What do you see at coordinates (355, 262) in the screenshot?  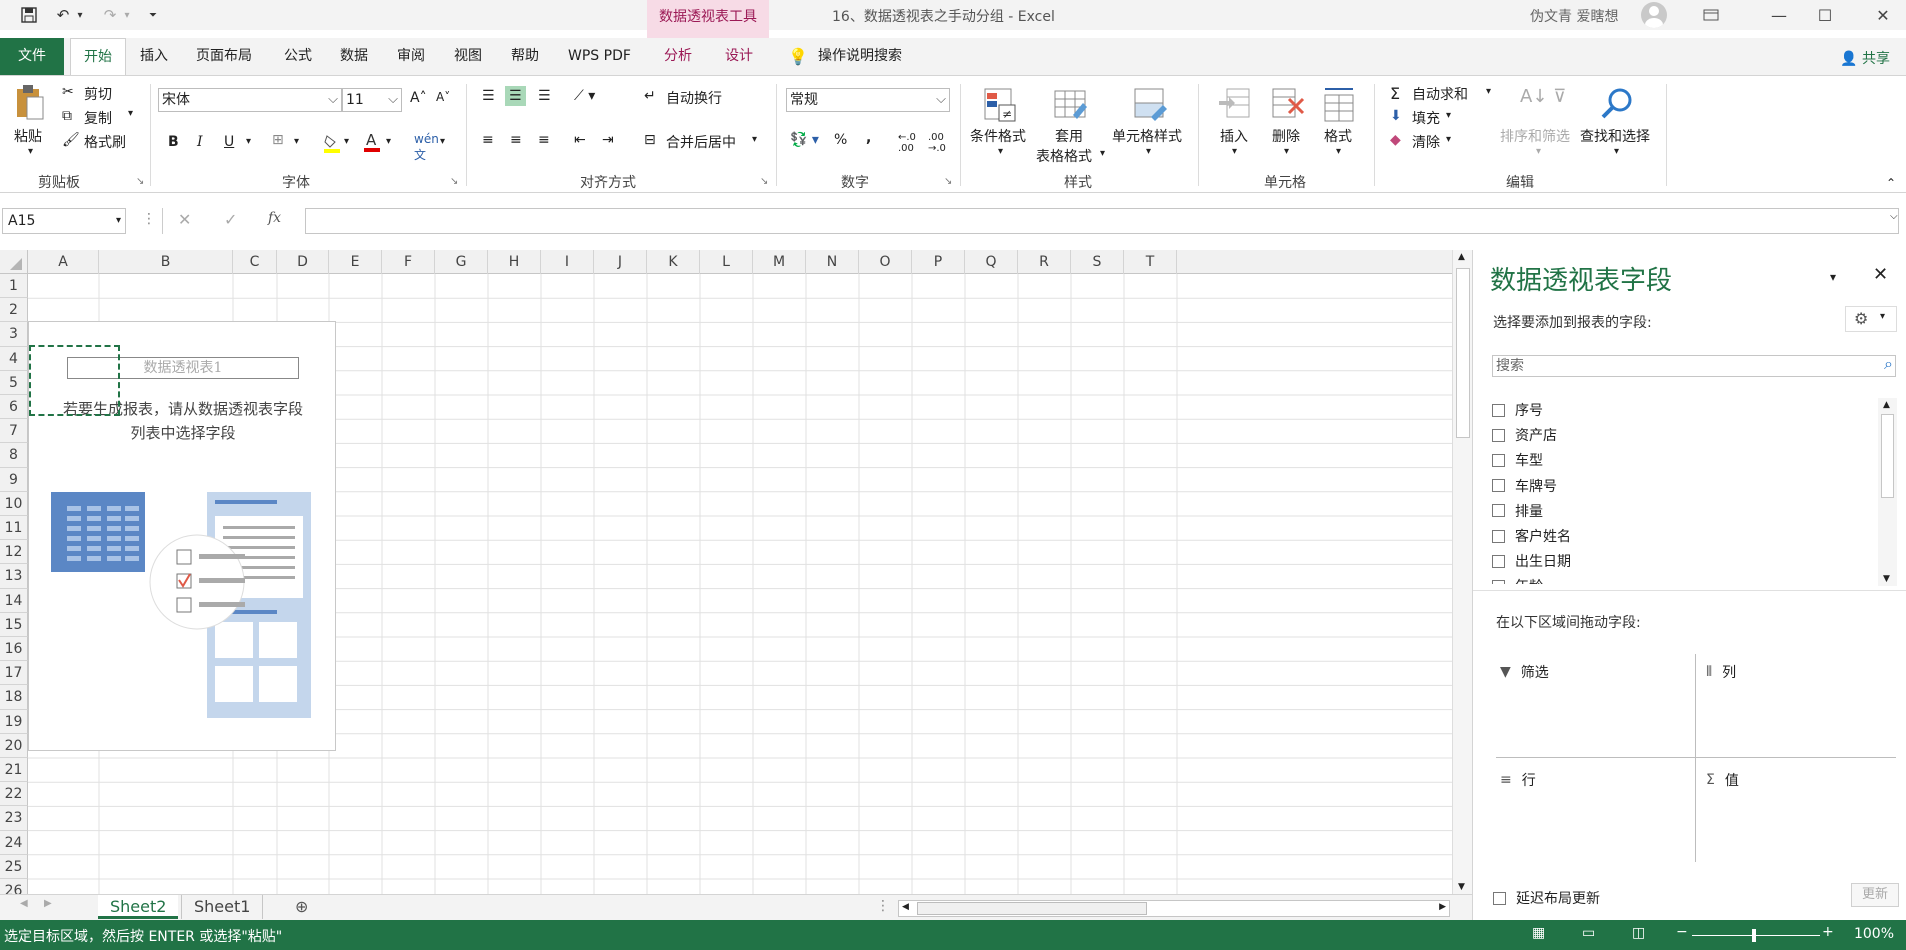 I see `column-header-e: E` at bounding box center [355, 262].